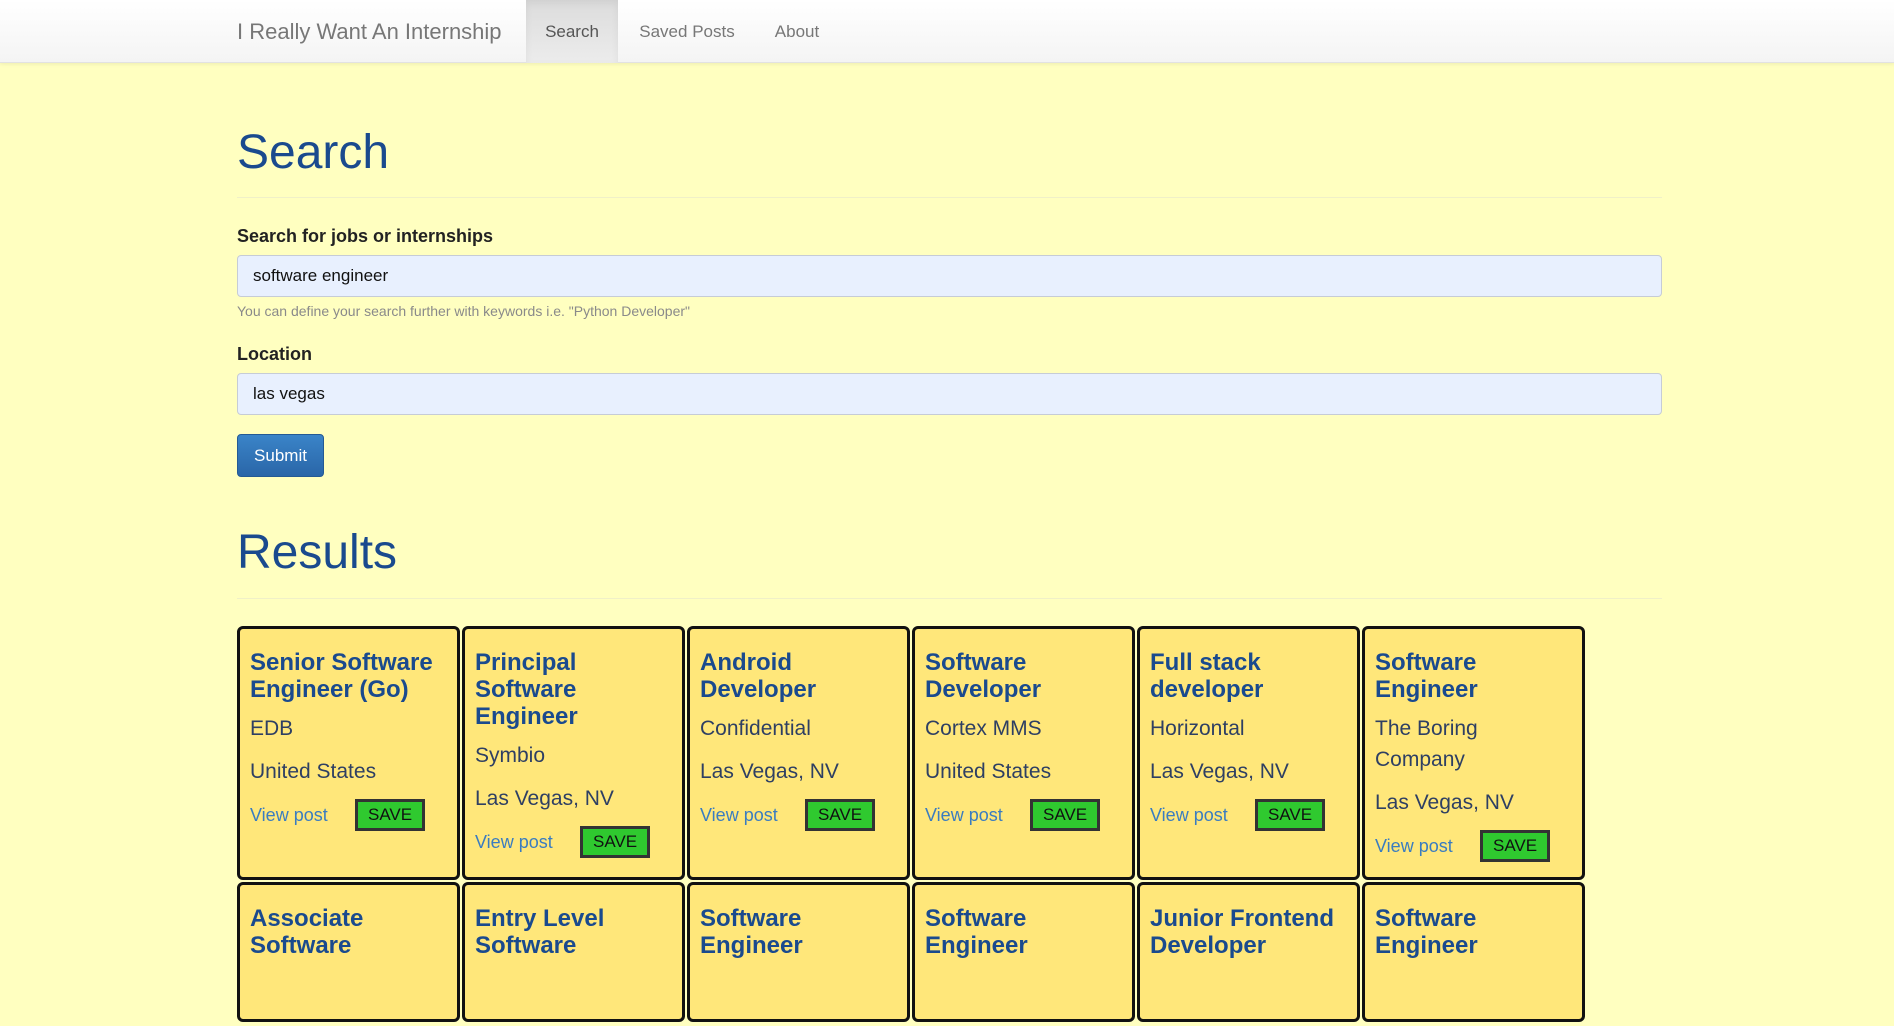 This screenshot has height=1026, width=1894. What do you see at coordinates (1426, 744) in the screenshot?
I see `card-company: The Boring Company` at bounding box center [1426, 744].